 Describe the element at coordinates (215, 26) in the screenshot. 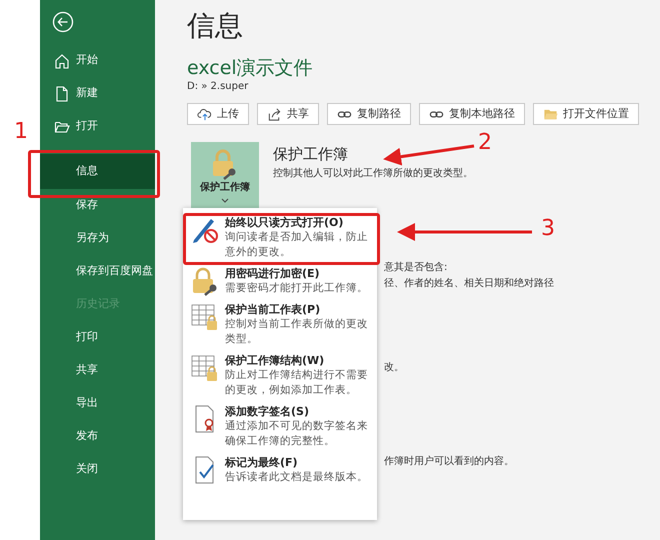

I see `page-title: 信息` at that location.